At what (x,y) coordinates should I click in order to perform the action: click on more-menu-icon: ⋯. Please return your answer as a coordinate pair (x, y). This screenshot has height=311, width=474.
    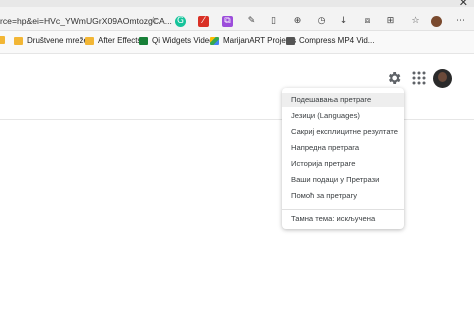
    Looking at the image, I should click on (460, 21).